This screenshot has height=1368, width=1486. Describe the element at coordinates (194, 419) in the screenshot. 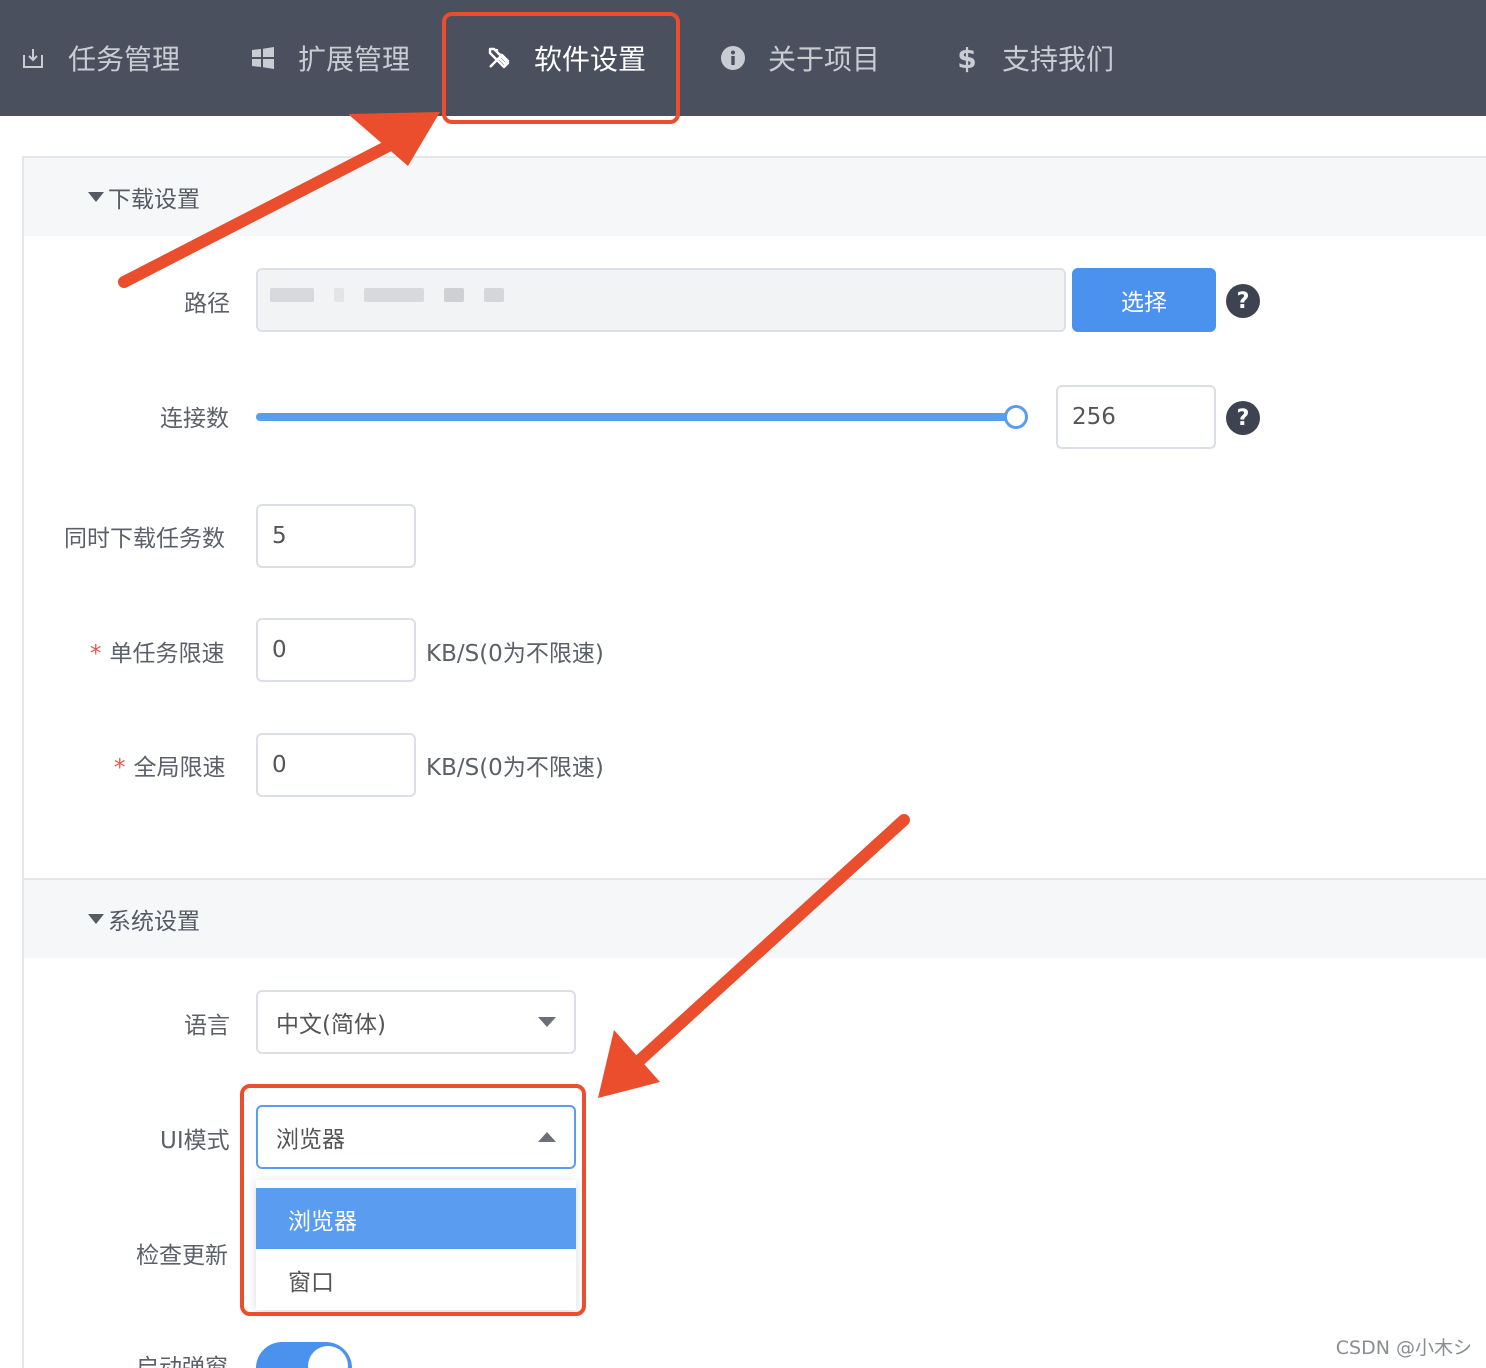

I see `connections-label: 连接数` at that location.